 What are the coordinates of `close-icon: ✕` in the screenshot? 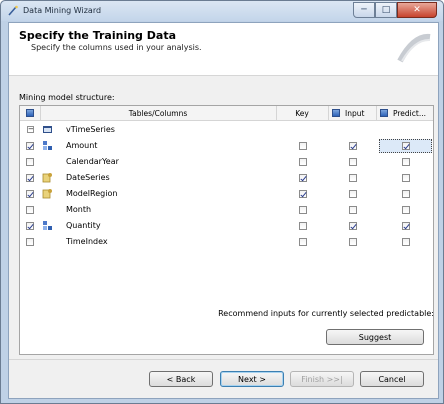 It's located at (417, 10).